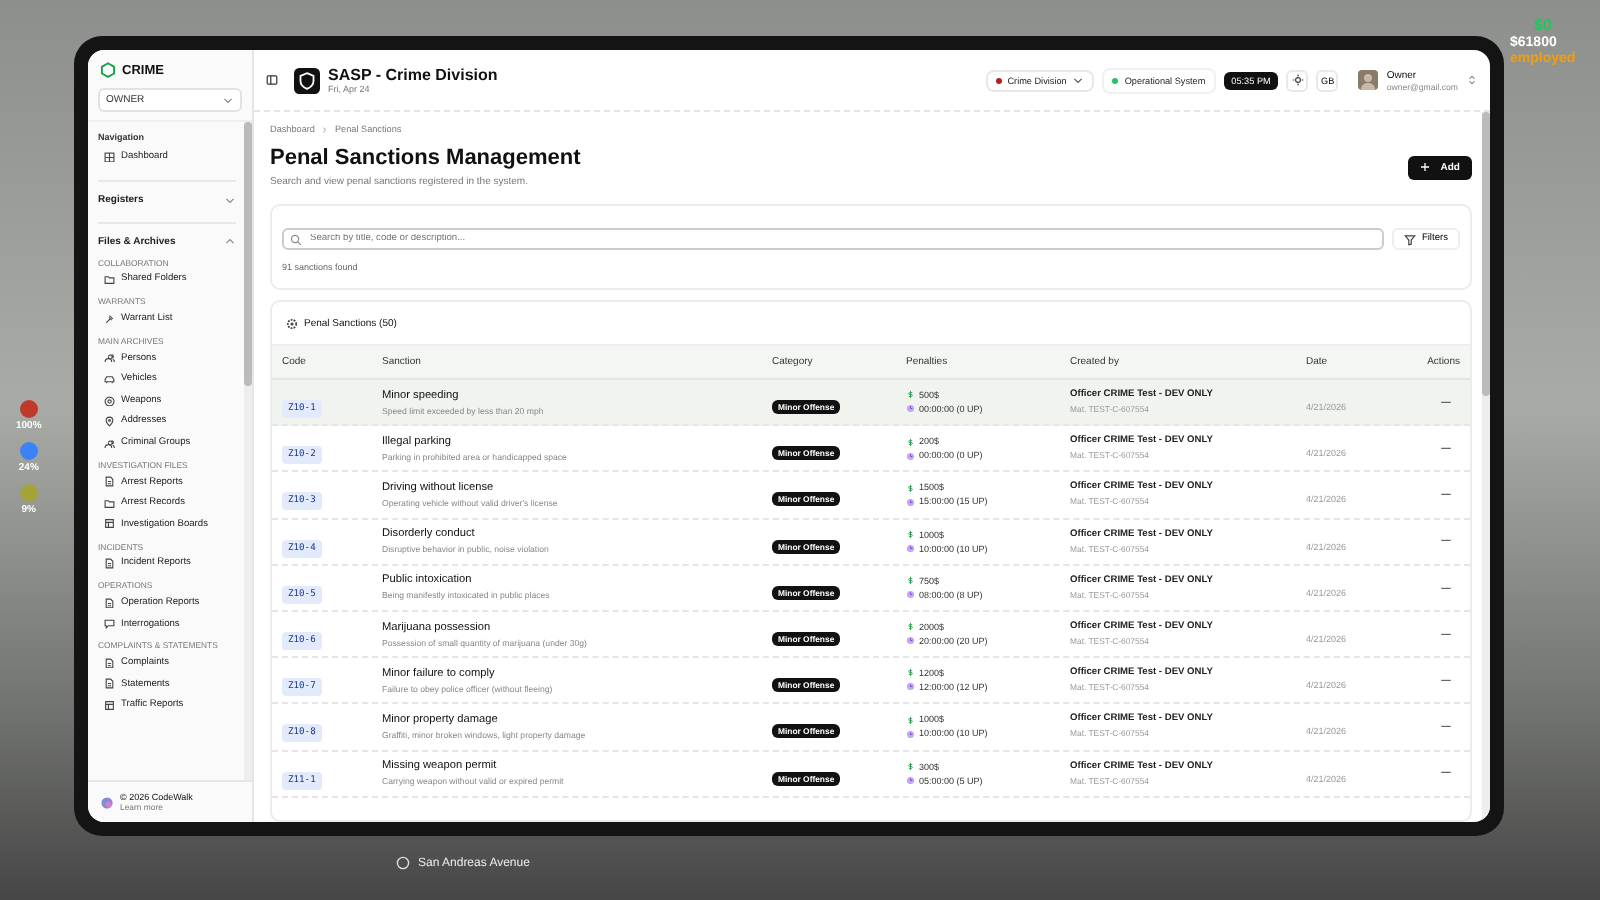 The height and width of the screenshot is (900, 1600). What do you see at coordinates (307, 80) in the screenshot?
I see `shield-logo-icon` at bounding box center [307, 80].